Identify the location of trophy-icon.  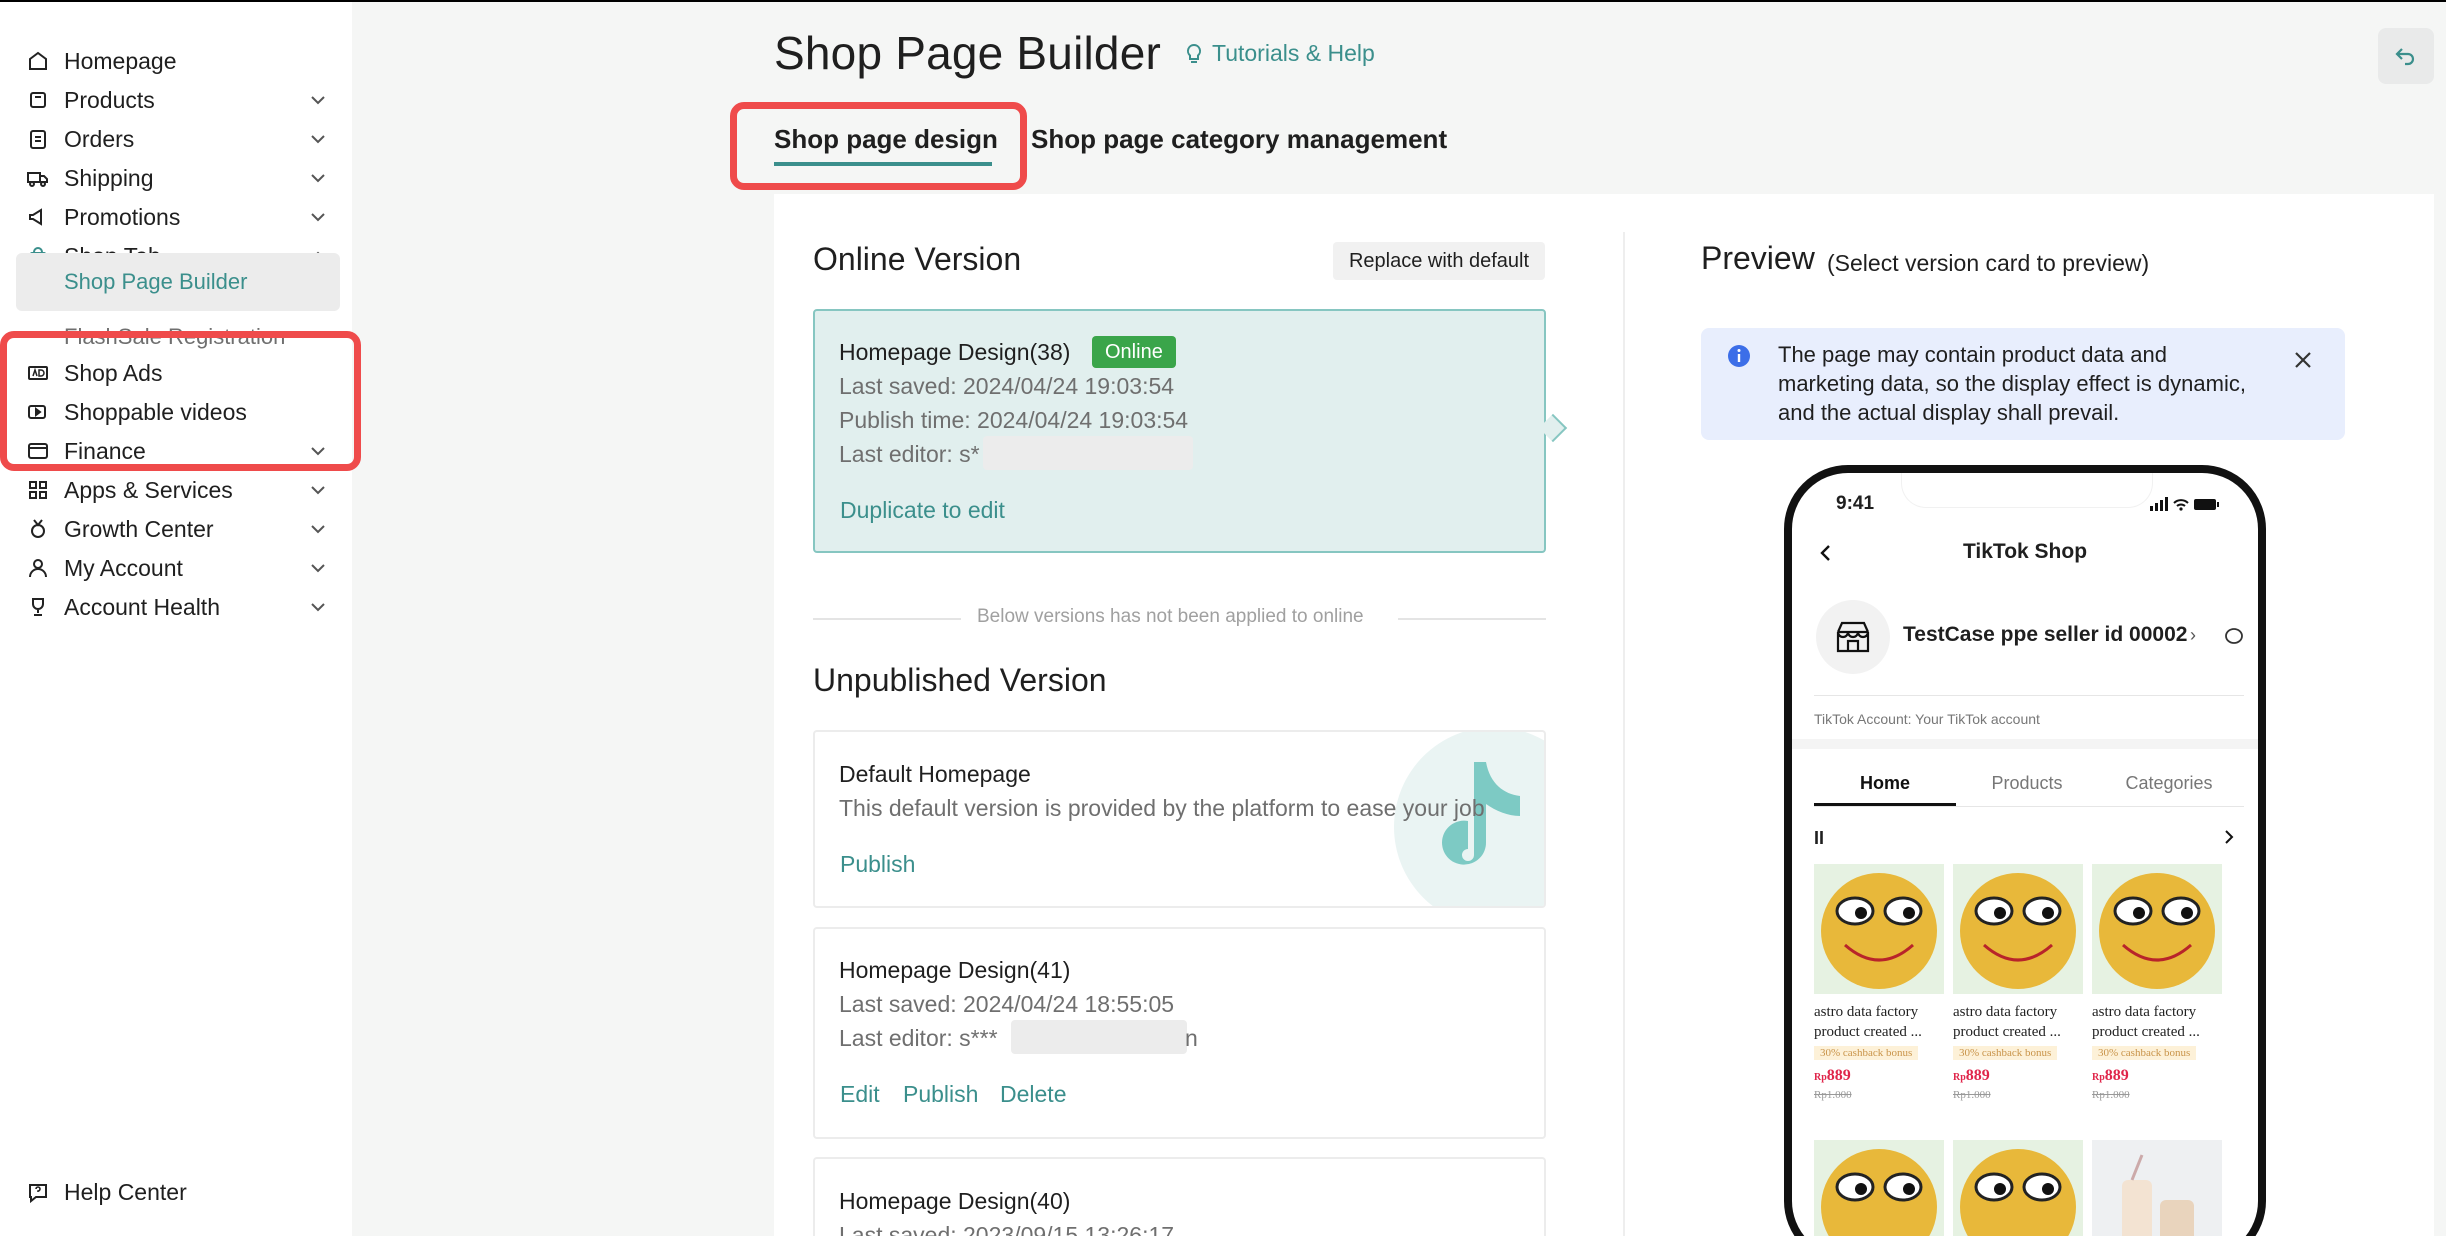
(38, 607).